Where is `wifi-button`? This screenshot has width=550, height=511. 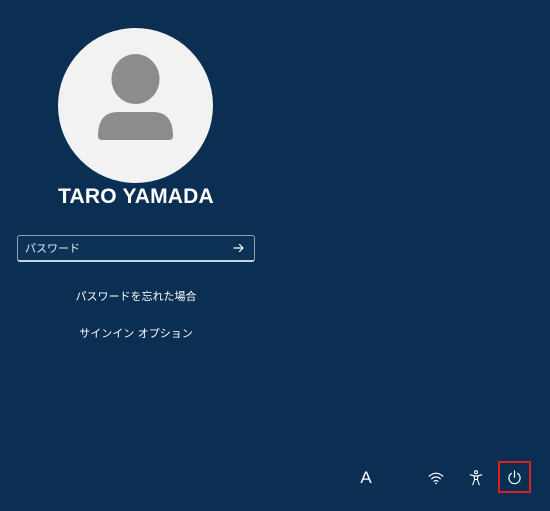 wifi-button is located at coordinates (436, 478).